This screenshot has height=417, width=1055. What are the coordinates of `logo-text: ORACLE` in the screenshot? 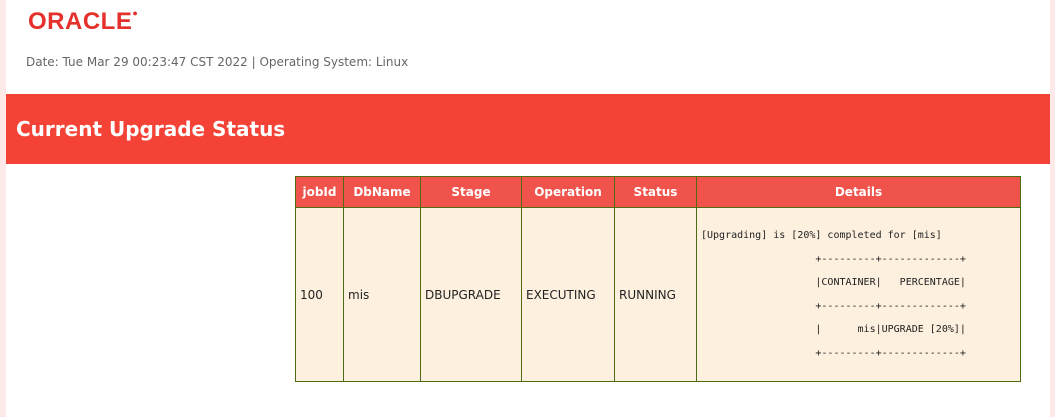 It's located at (80, 21).